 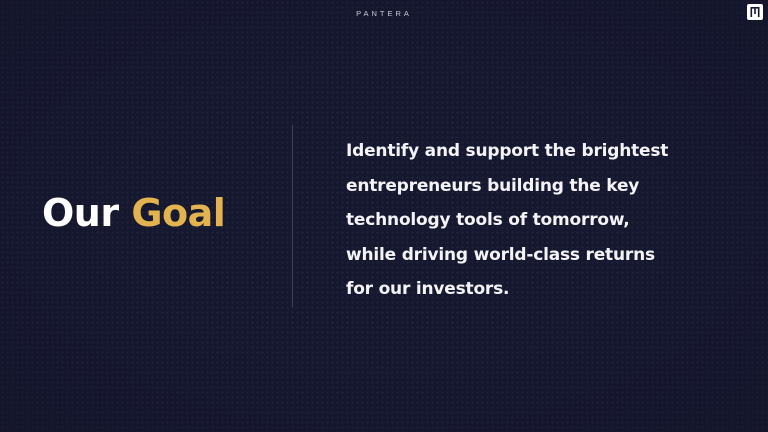 What do you see at coordinates (500, 254) in the screenshot?
I see `statement-line: while driving world-class returns` at bounding box center [500, 254].